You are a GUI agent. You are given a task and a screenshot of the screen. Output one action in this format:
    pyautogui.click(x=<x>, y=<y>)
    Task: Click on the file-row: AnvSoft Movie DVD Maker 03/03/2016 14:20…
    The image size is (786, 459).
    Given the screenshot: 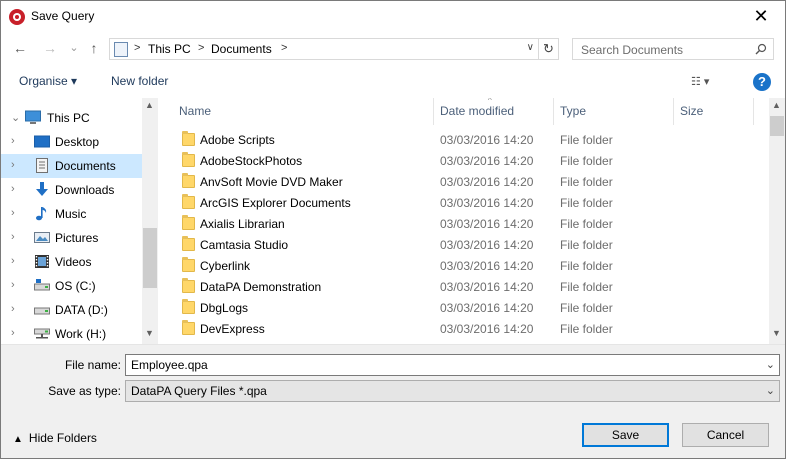 What is the action you would take?
    pyautogui.click(x=465, y=181)
    